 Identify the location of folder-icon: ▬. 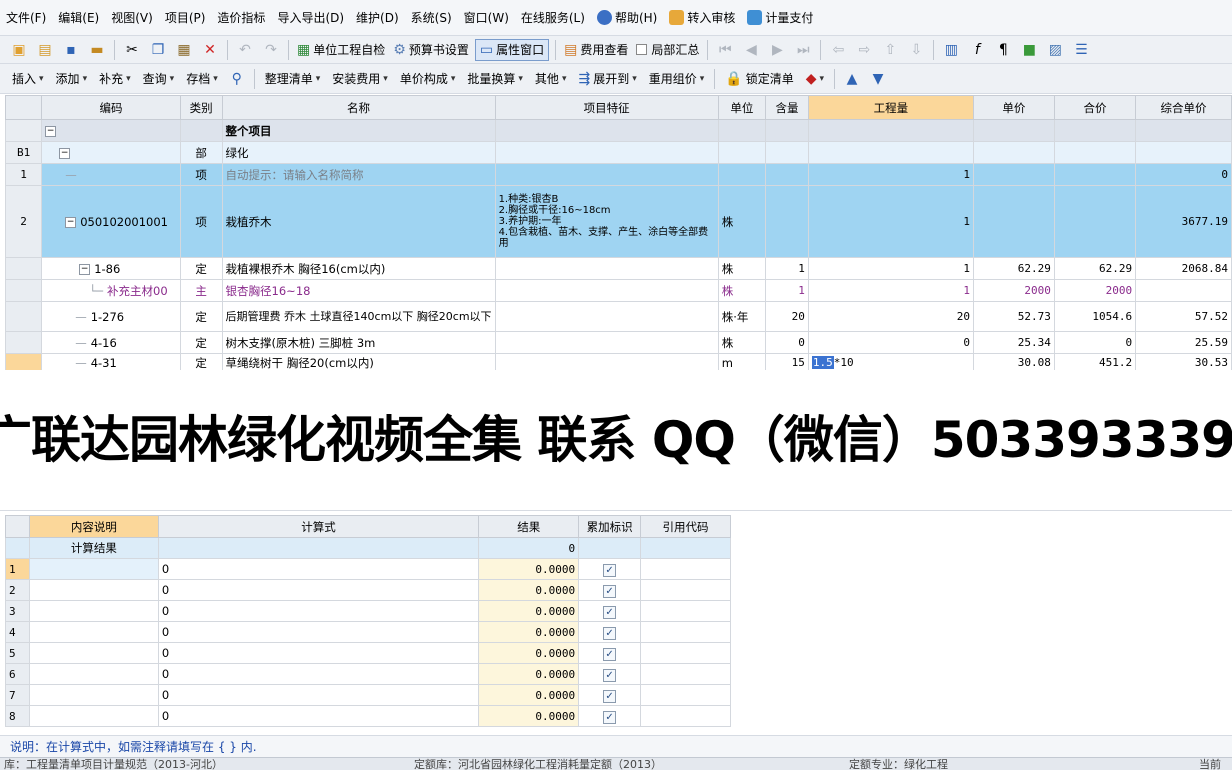
(97, 50).